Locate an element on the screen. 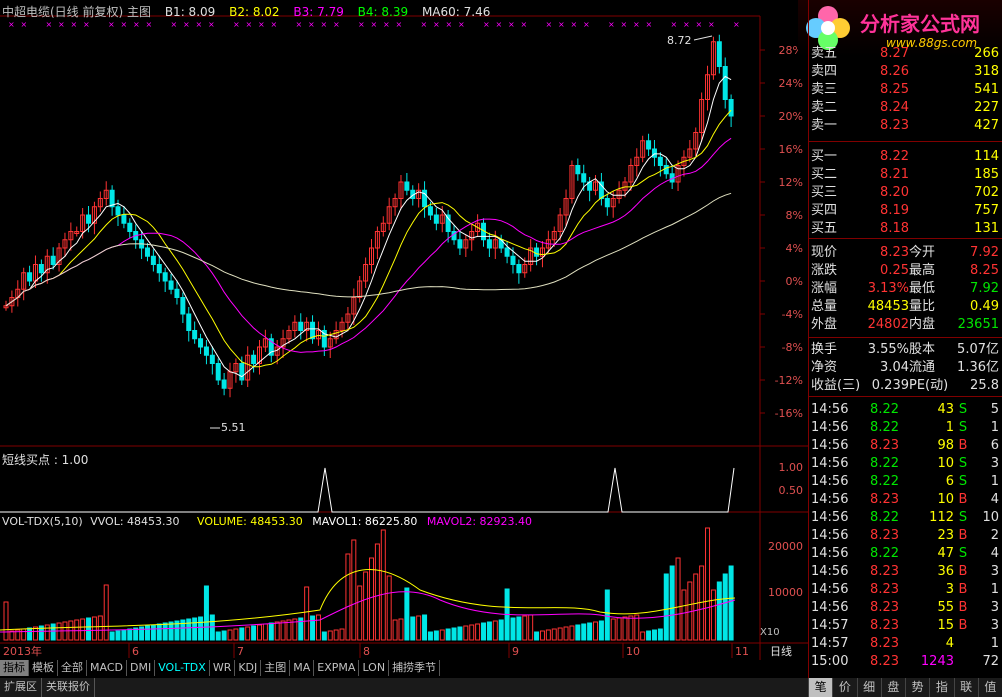 The image size is (1002, 697). tab-主图: 主图 is located at coordinates (276, 668).